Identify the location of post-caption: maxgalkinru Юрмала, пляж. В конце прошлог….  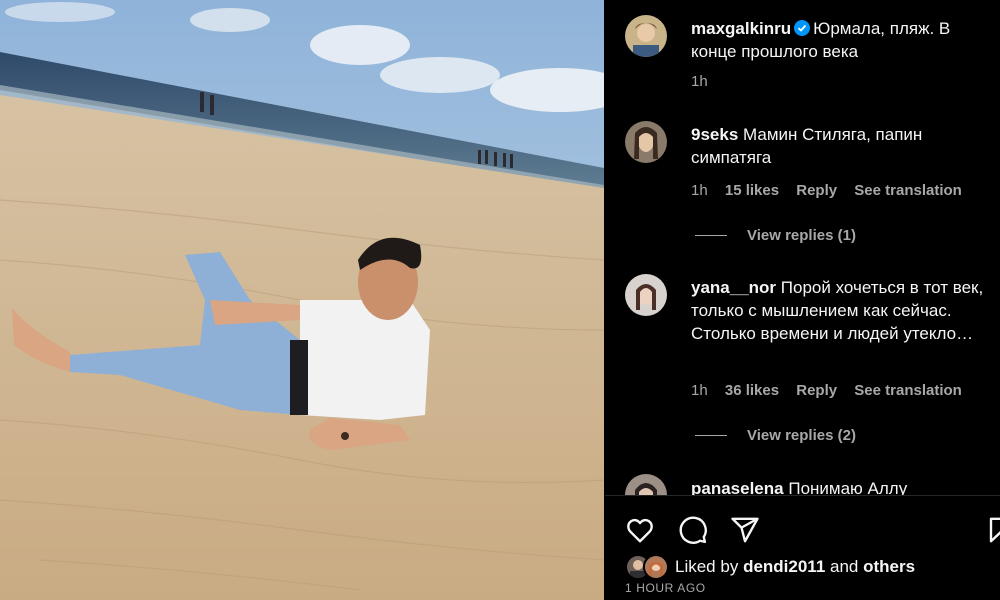
(838, 40).